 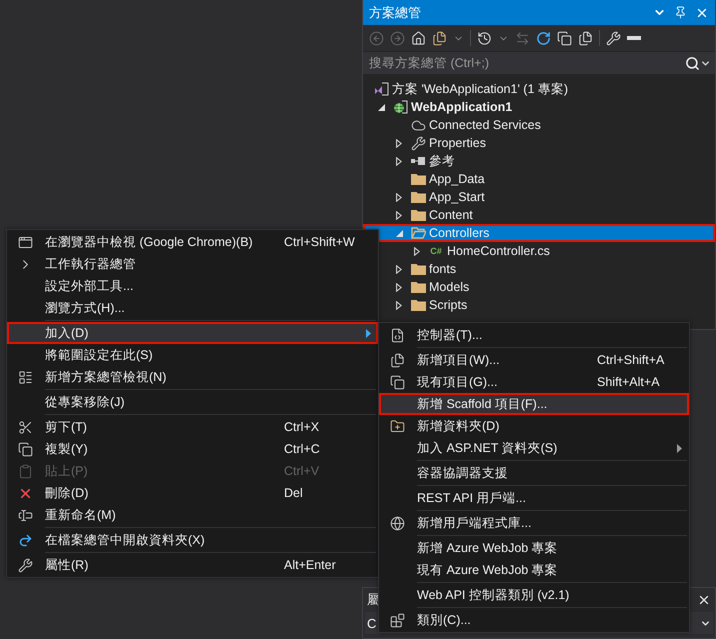 What do you see at coordinates (534, 360) in the screenshot?
I see `menu-item: 新增項目(W)... Ctrl+Shift+A` at bounding box center [534, 360].